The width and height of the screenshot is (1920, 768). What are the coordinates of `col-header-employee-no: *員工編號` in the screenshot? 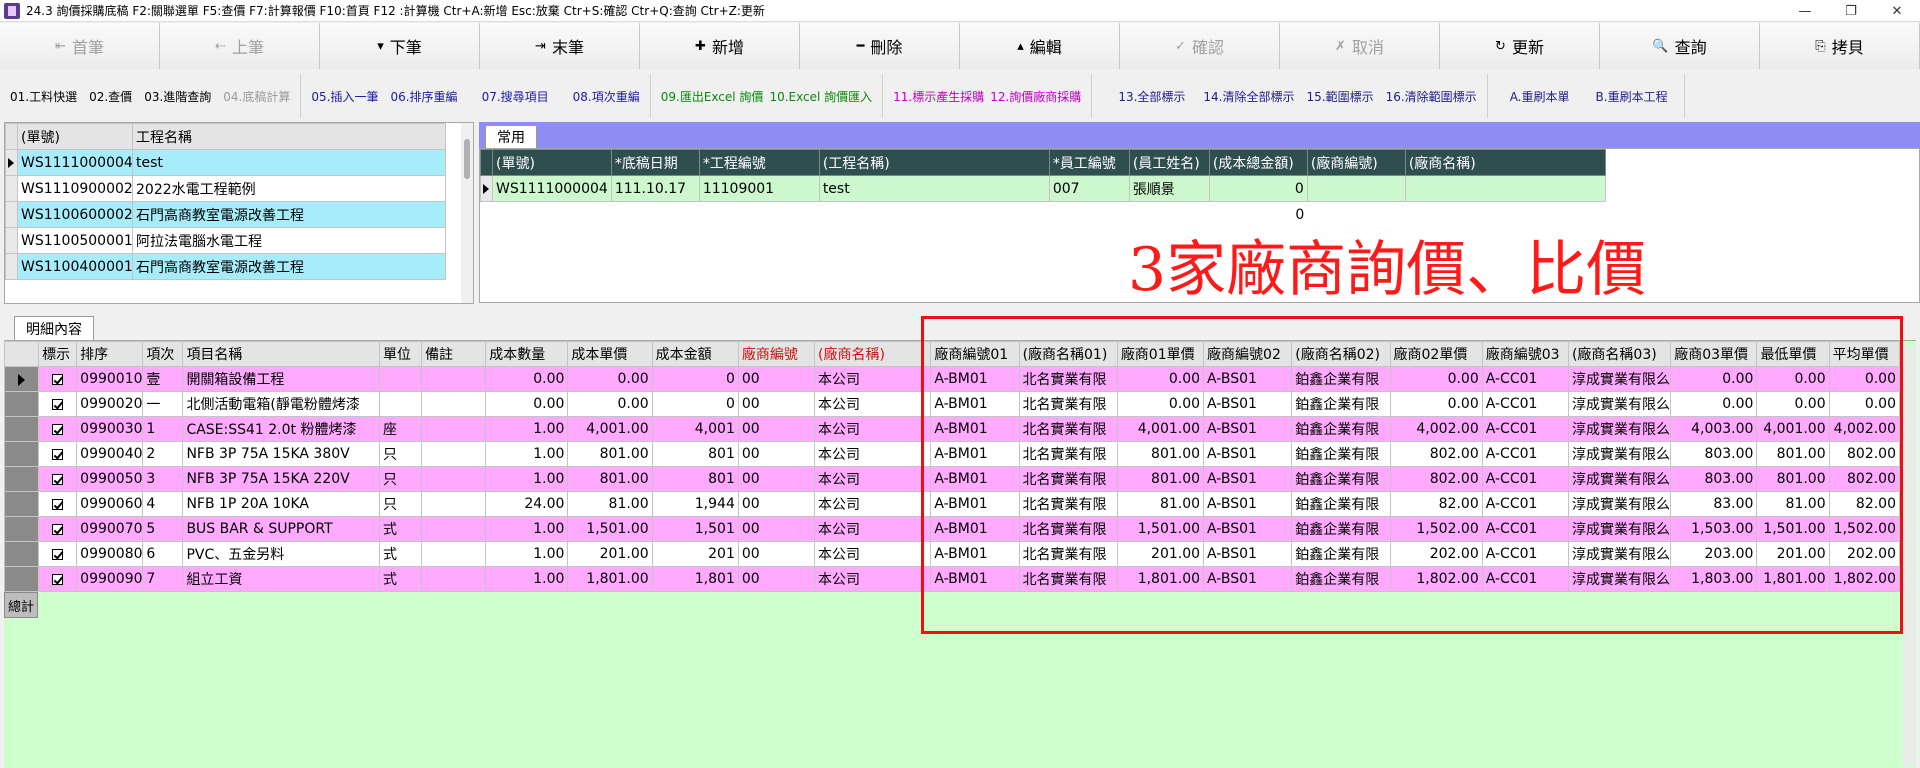 It's located at (1089, 162).